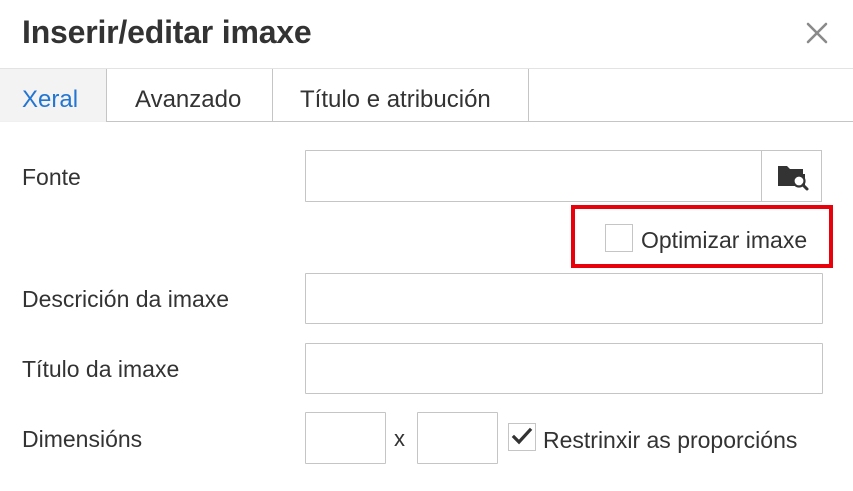 The width and height of the screenshot is (853, 491). Describe the element at coordinates (619, 238) in the screenshot. I see `optimize-checkbox` at that location.